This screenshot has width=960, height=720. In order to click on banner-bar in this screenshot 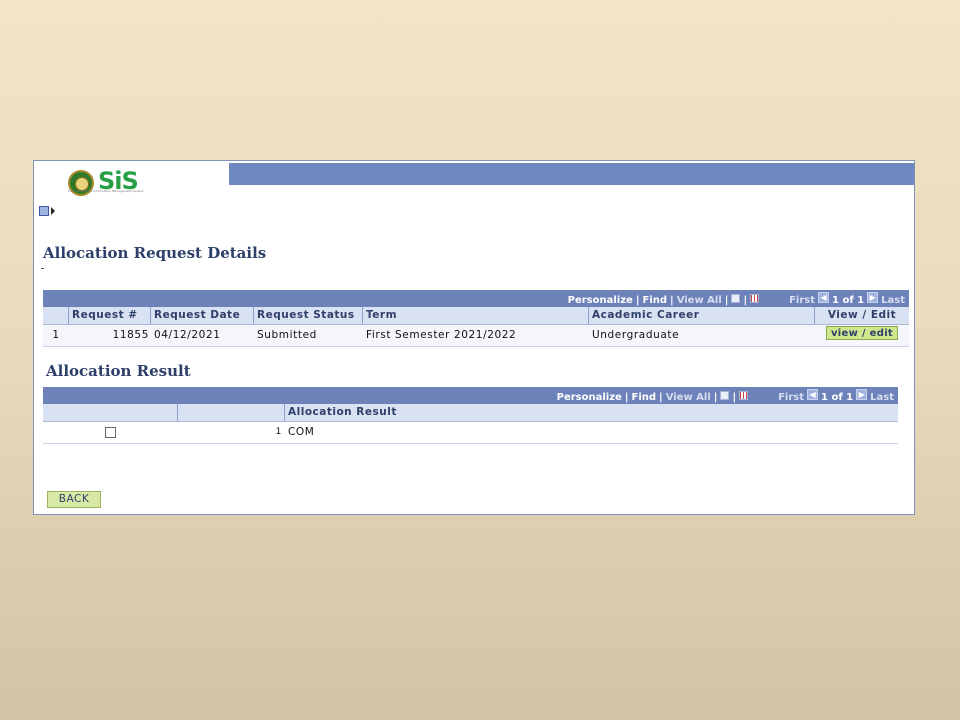, I will do `click(571, 174)`.